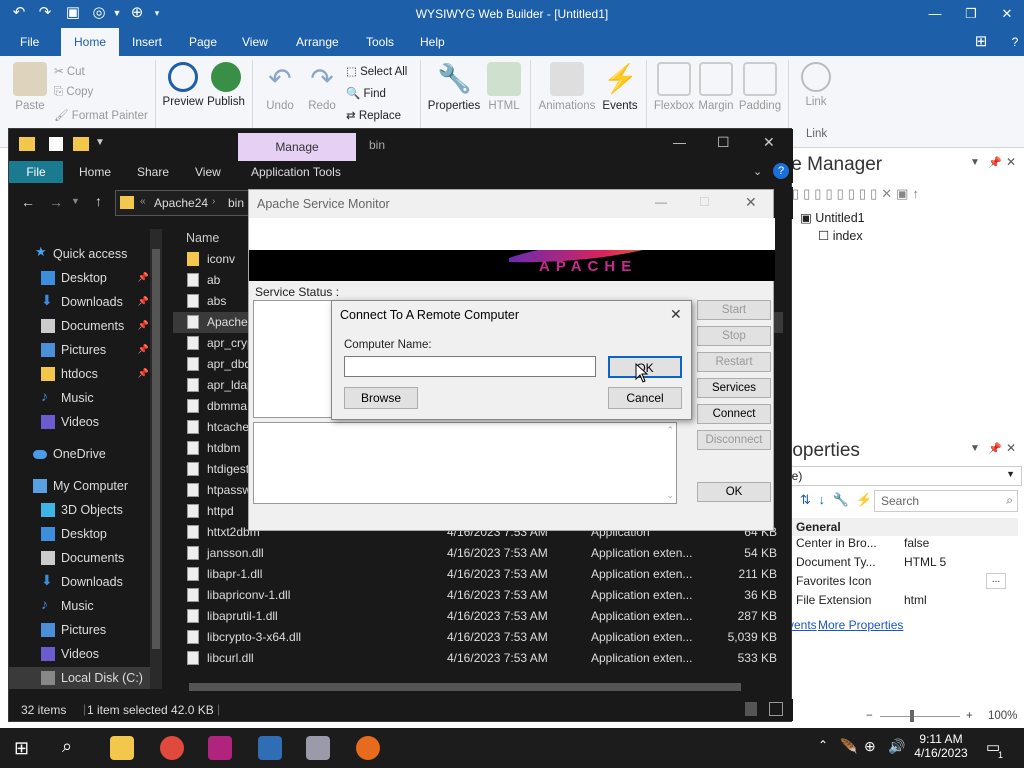 This screenshot has height=768, width=1024. What do you see at coordinates (470, 366) in the screenshot?
I see `computer-name-input` at bounding box center [470, 366].